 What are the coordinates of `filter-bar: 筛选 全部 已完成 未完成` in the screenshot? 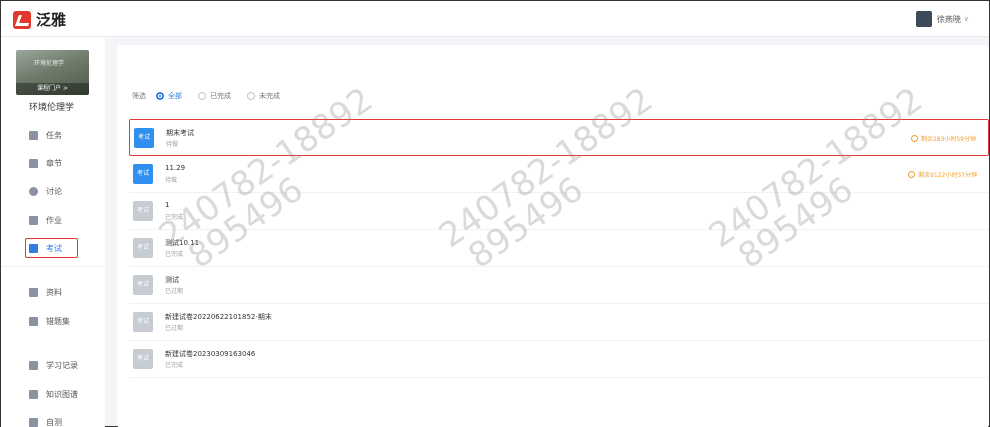 It's located at (214, 96).